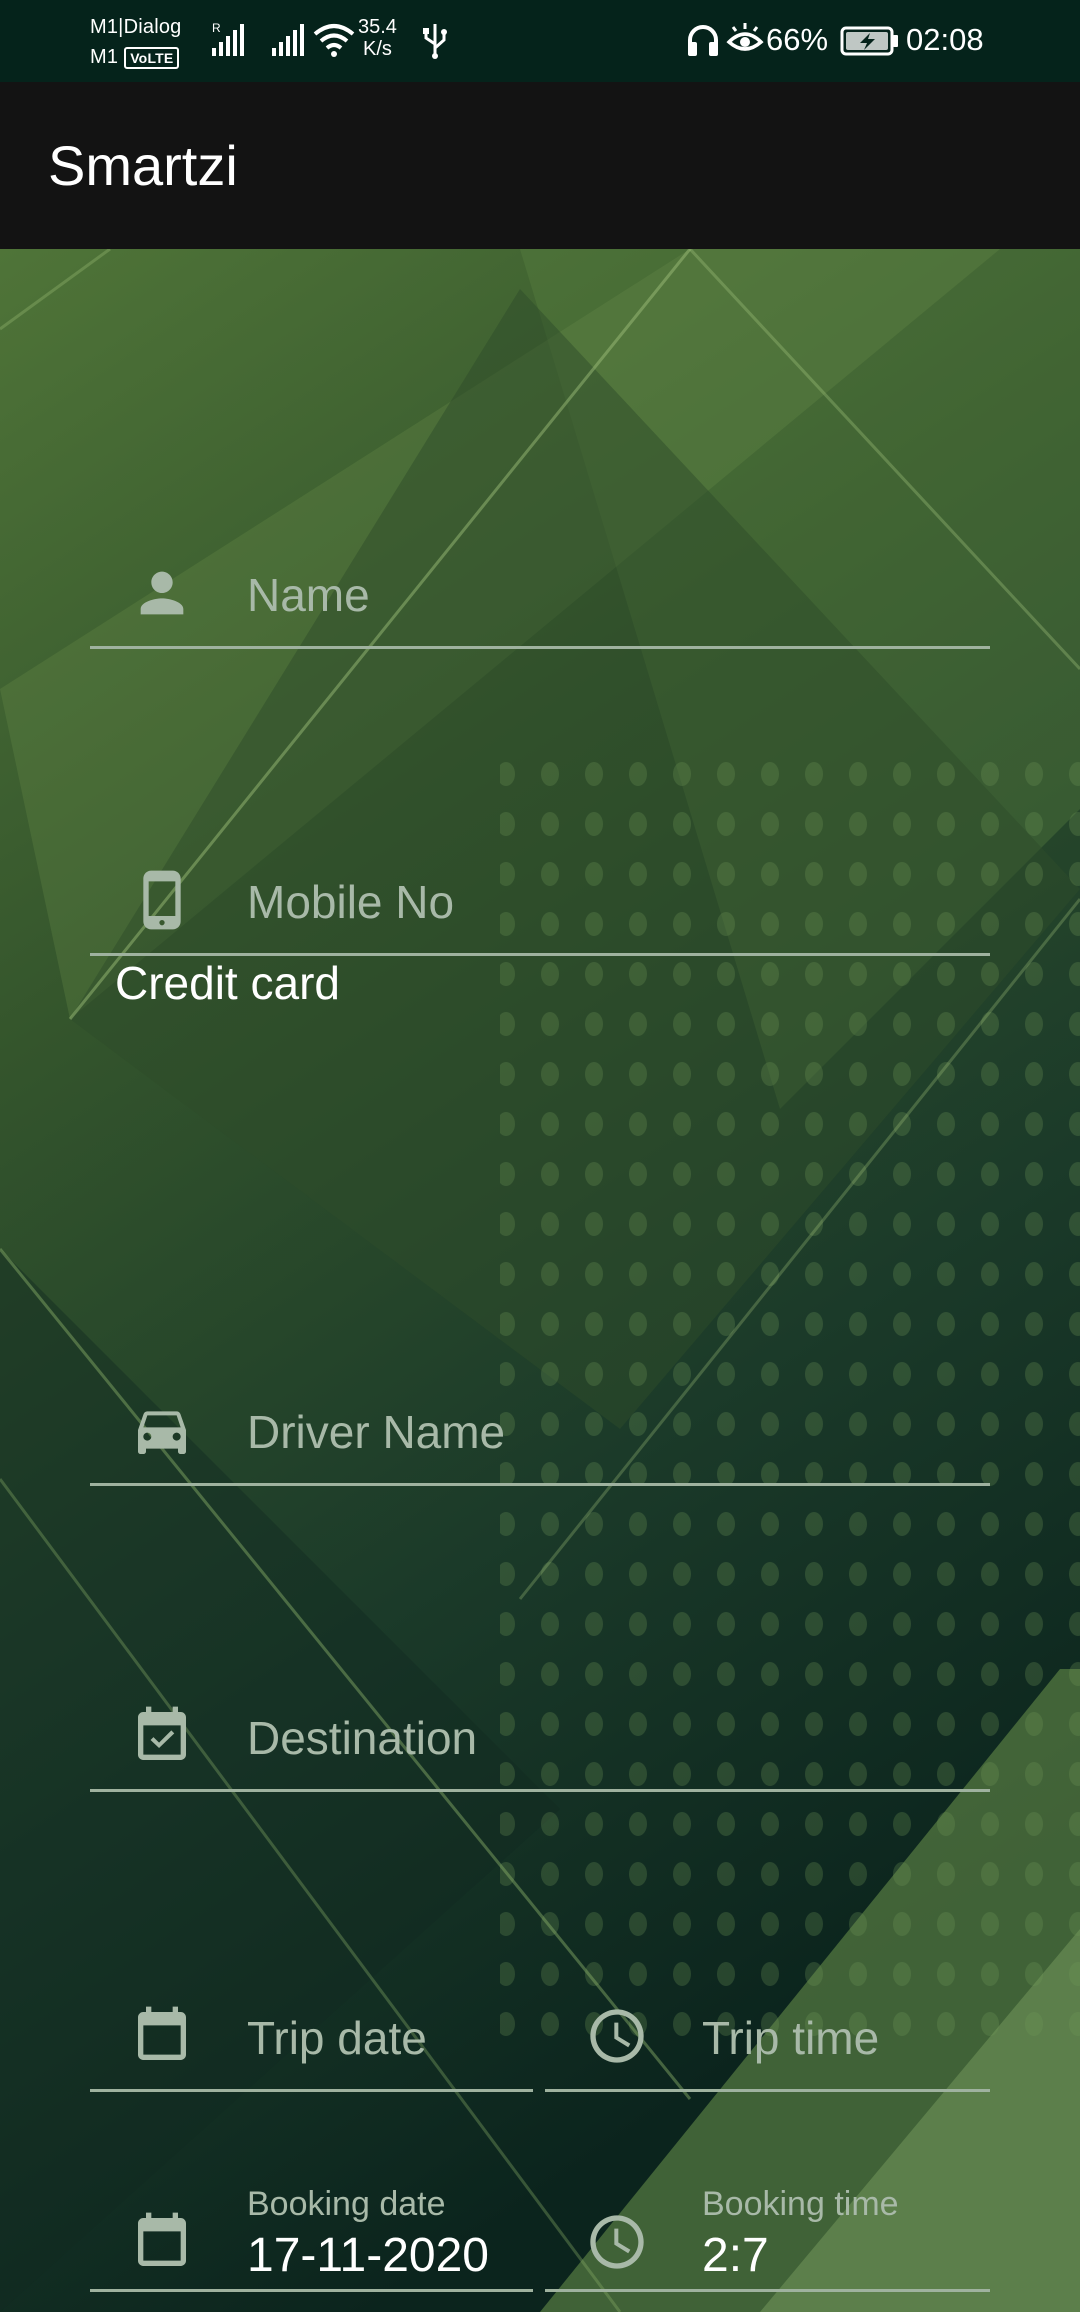  I want to click on trip-time-underline, so click(767, 2090).